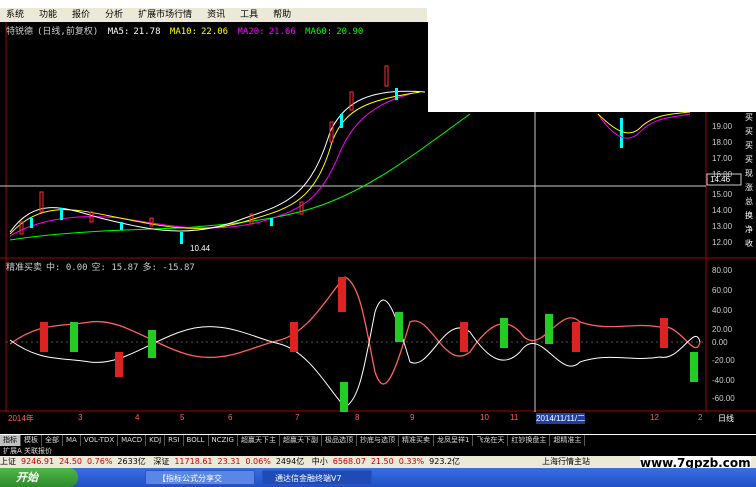 The width and height of the screenshot is (756, 487). I want to click on sh-change: 24.50, so click(70, 461).